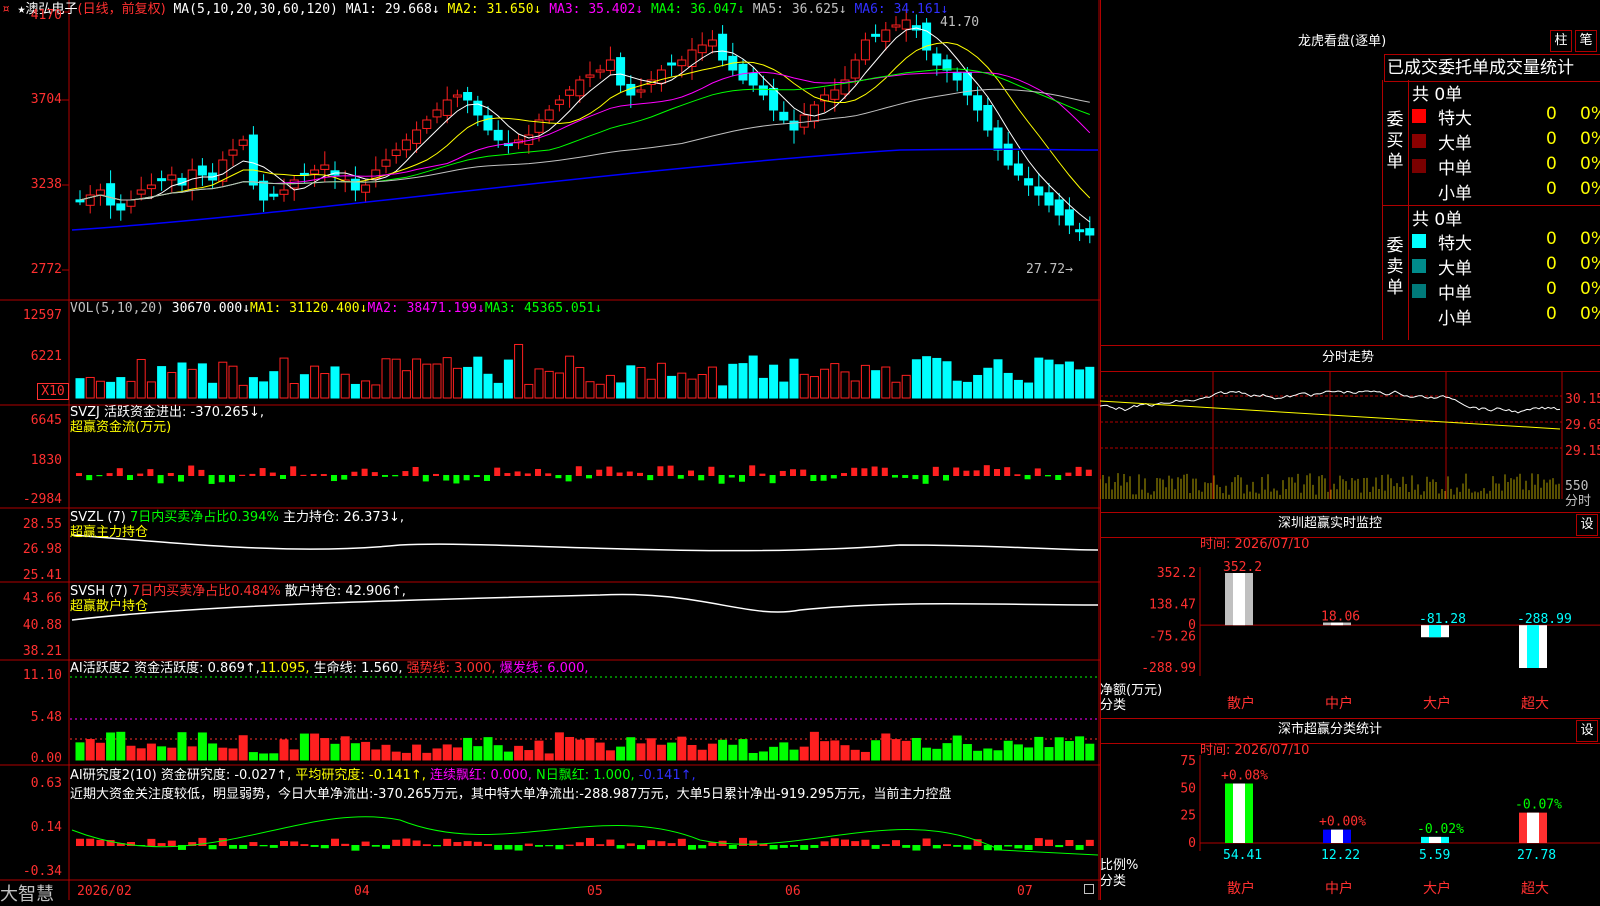 The width and height of the screenshot is (1600, 906). What do you see at coordinates (167, 412) in the screenshot?
I see `svzj-header: SVZJ 活跃资金进出: -370.265↓,` at bounding box center [167, 412].